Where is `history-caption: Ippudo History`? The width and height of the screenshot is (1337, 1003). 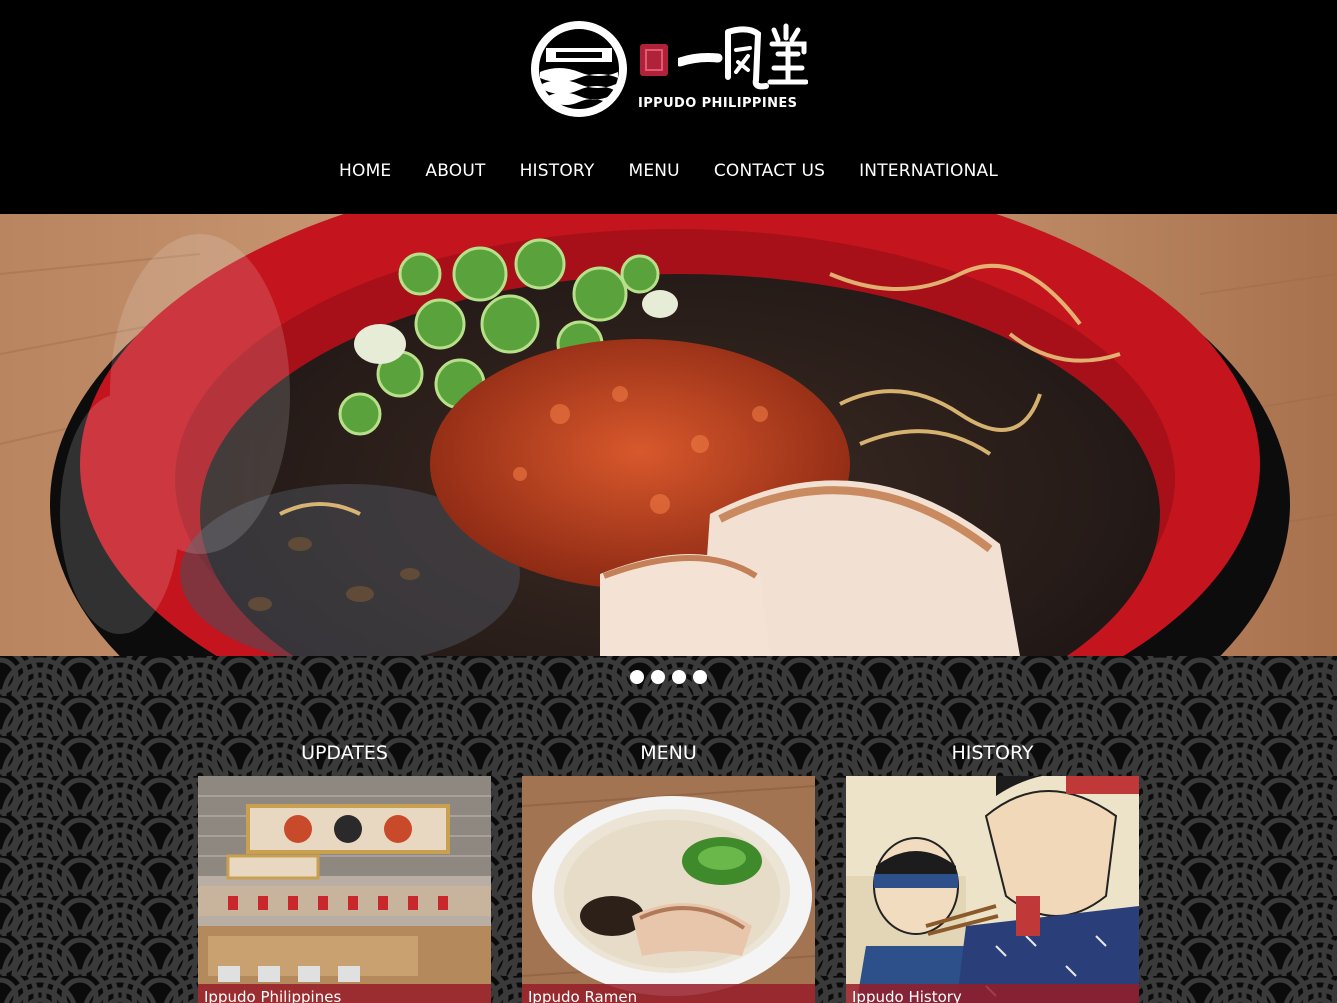
history-caption: Ippudo History is located at coordinates (992, 993).